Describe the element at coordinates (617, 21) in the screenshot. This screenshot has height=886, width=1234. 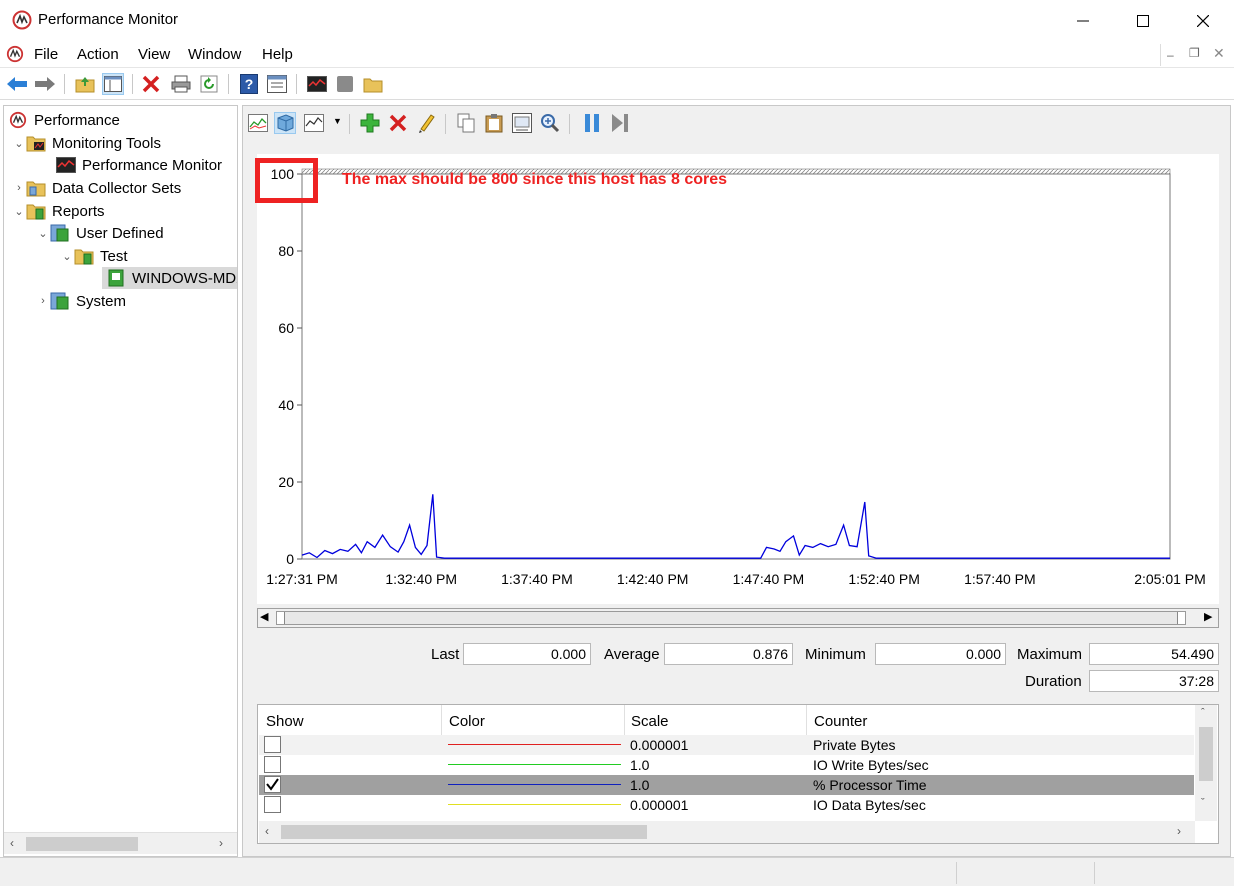
I see `title-bar: Performance Monitor` at that location.